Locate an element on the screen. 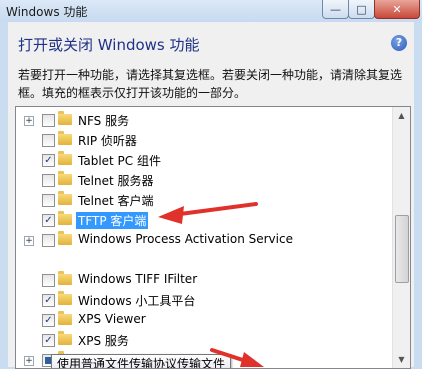  feature-label: XPS 服务 is located at coordinates (103, 340).